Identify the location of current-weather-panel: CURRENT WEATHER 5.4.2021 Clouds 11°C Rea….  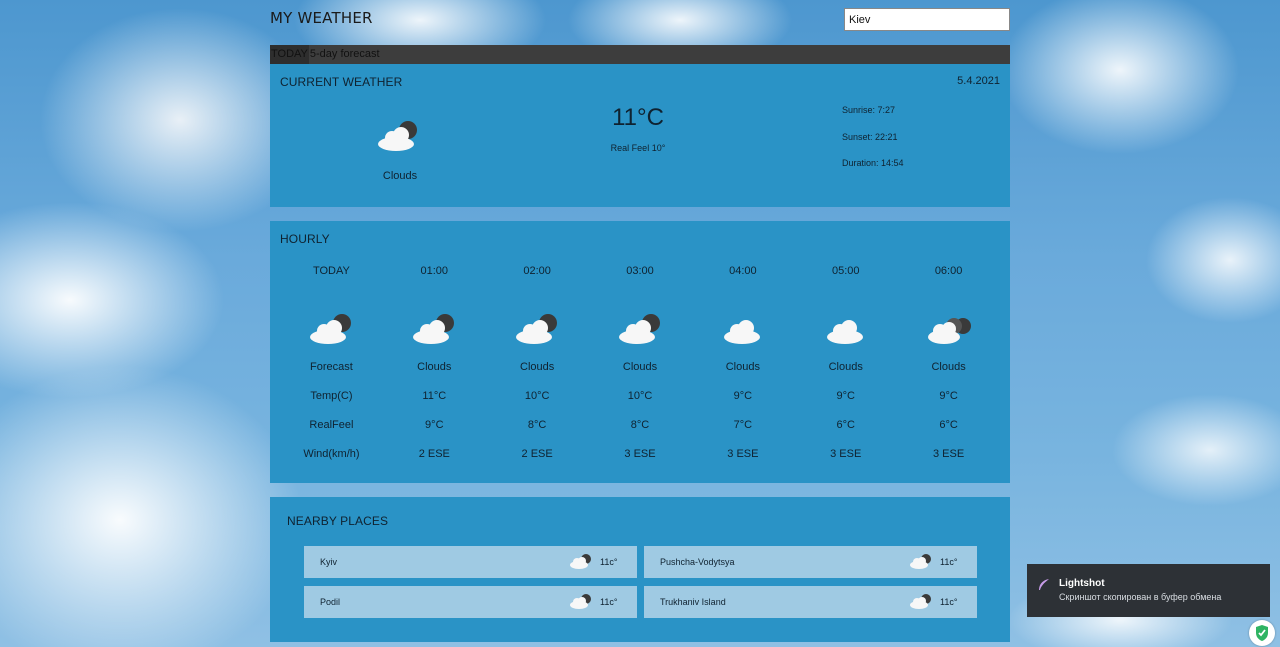
(640, 135).